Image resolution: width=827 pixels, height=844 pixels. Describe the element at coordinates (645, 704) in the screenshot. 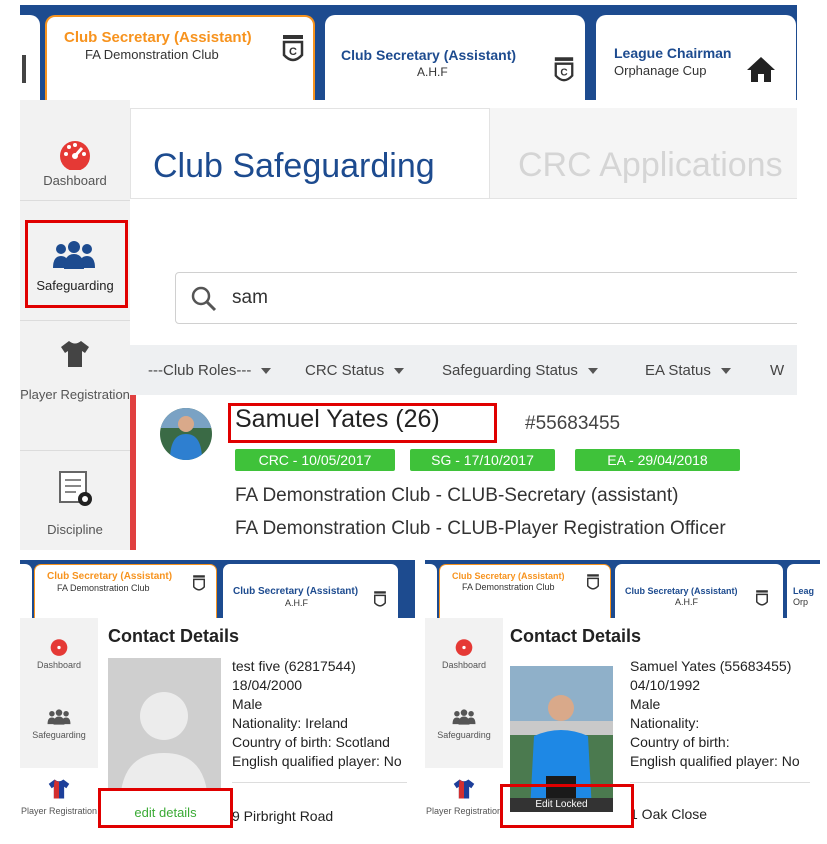

I see `contact-gender: Male` at that location.